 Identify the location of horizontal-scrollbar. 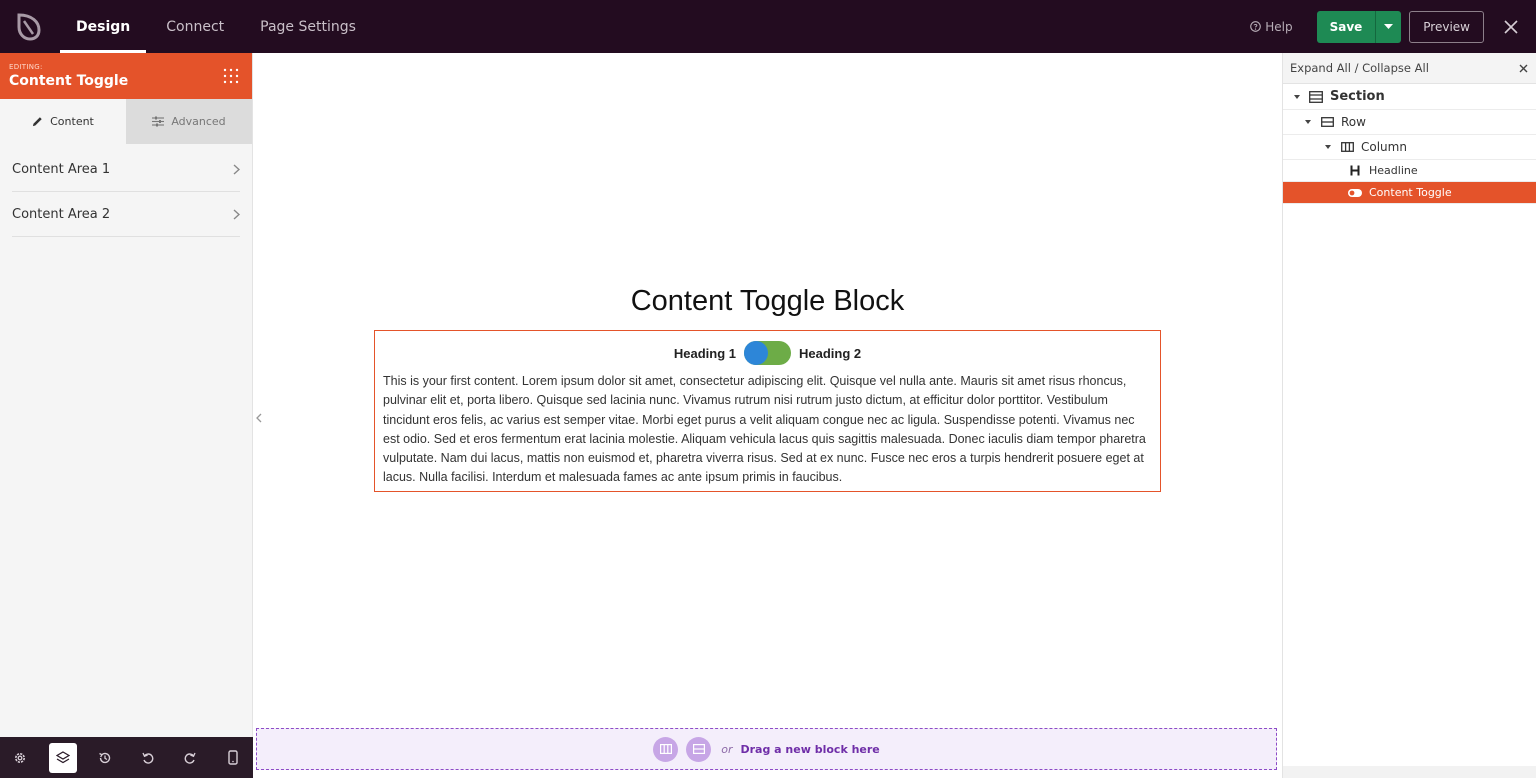
(1409, 772).